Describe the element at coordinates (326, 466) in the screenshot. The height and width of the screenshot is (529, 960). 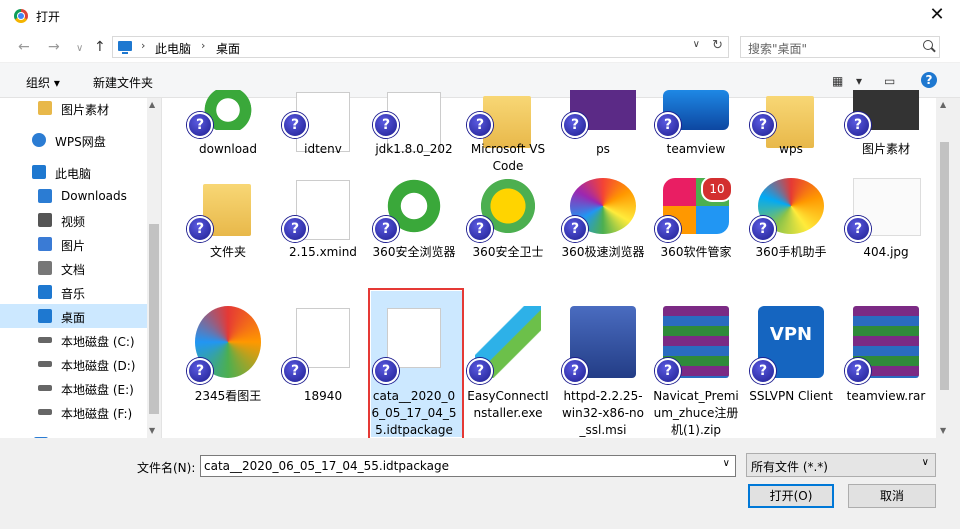
I see `filename-value: cata__2020_06_05_17_04_55.idtpackage` at that location.